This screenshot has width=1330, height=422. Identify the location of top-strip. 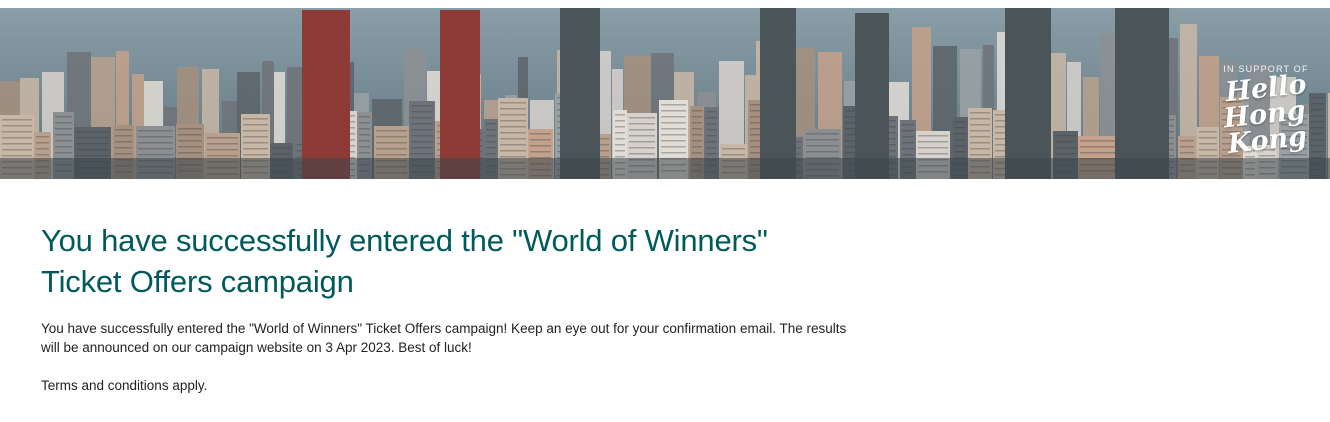
(665, 4).